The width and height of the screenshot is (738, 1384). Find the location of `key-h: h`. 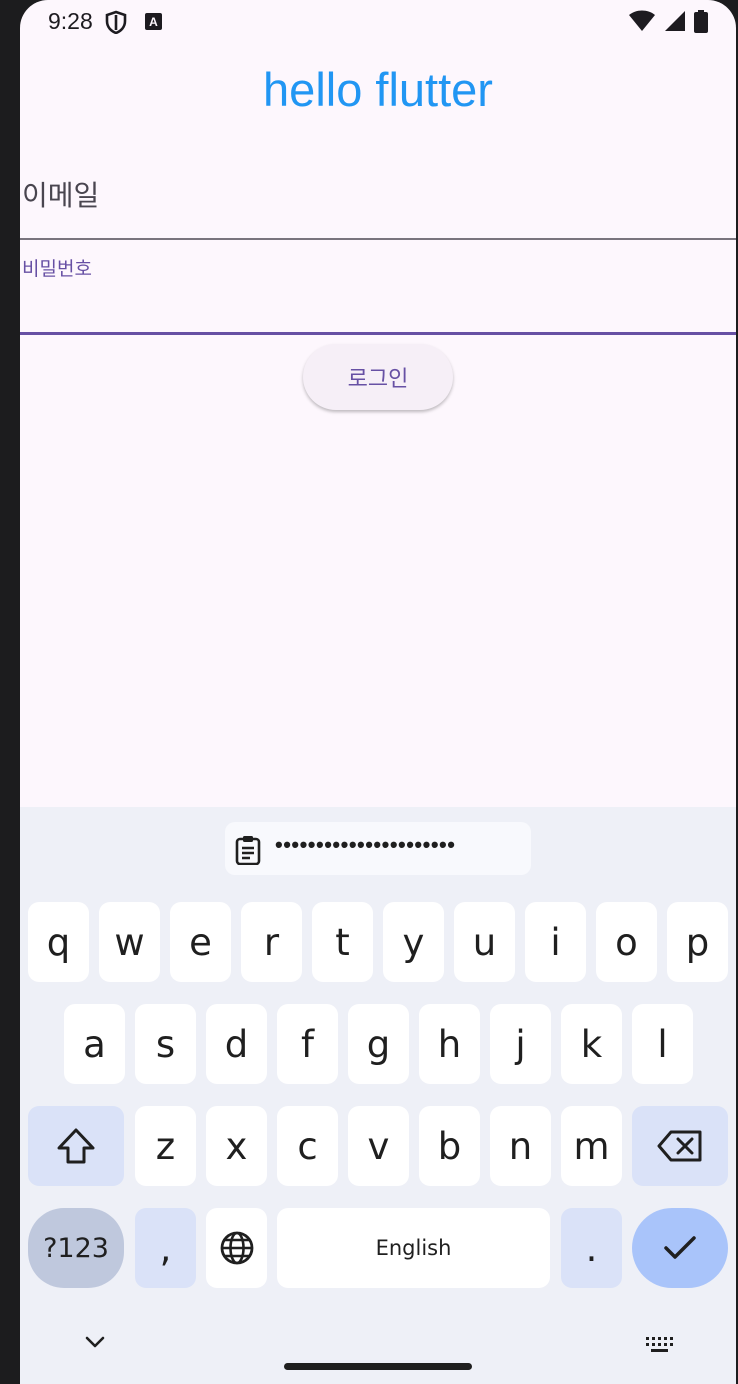

key-h: h is located at coordinates (449, 1044).